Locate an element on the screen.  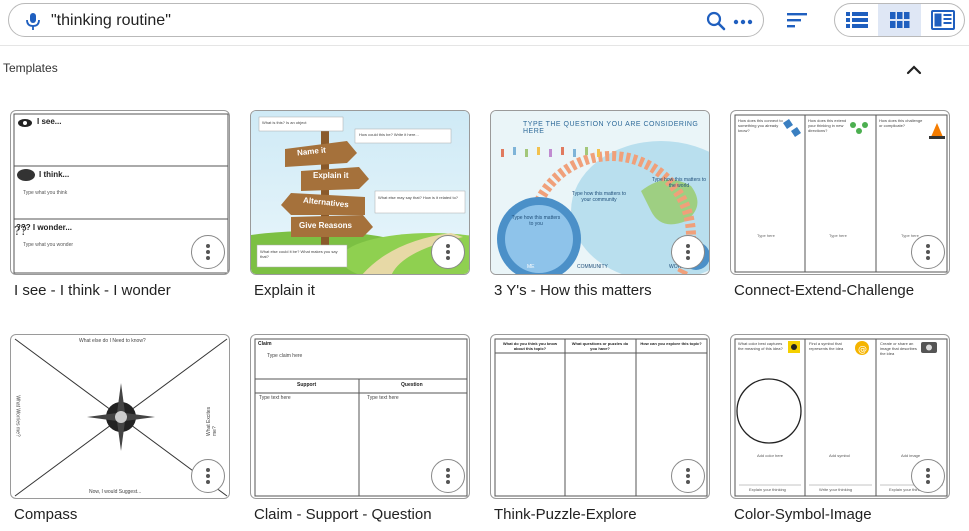
compass-west-text: What Worries me? is located at coordinates (17, 416).